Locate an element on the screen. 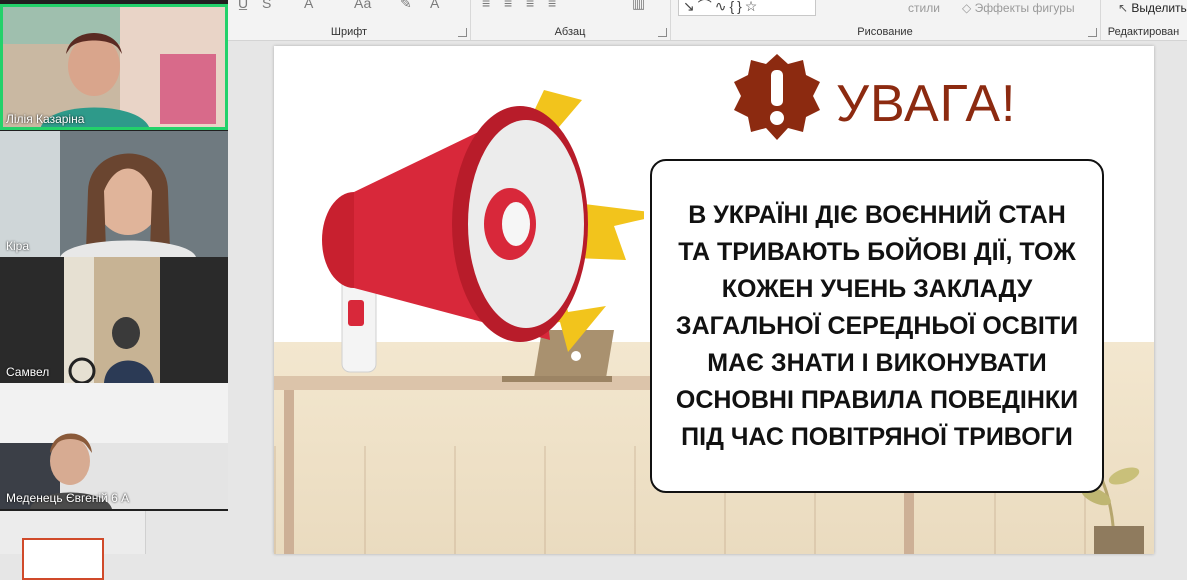 The image size is (1187, 580). paragraph-group-label: Абзац is located at coordinates (570, 32).